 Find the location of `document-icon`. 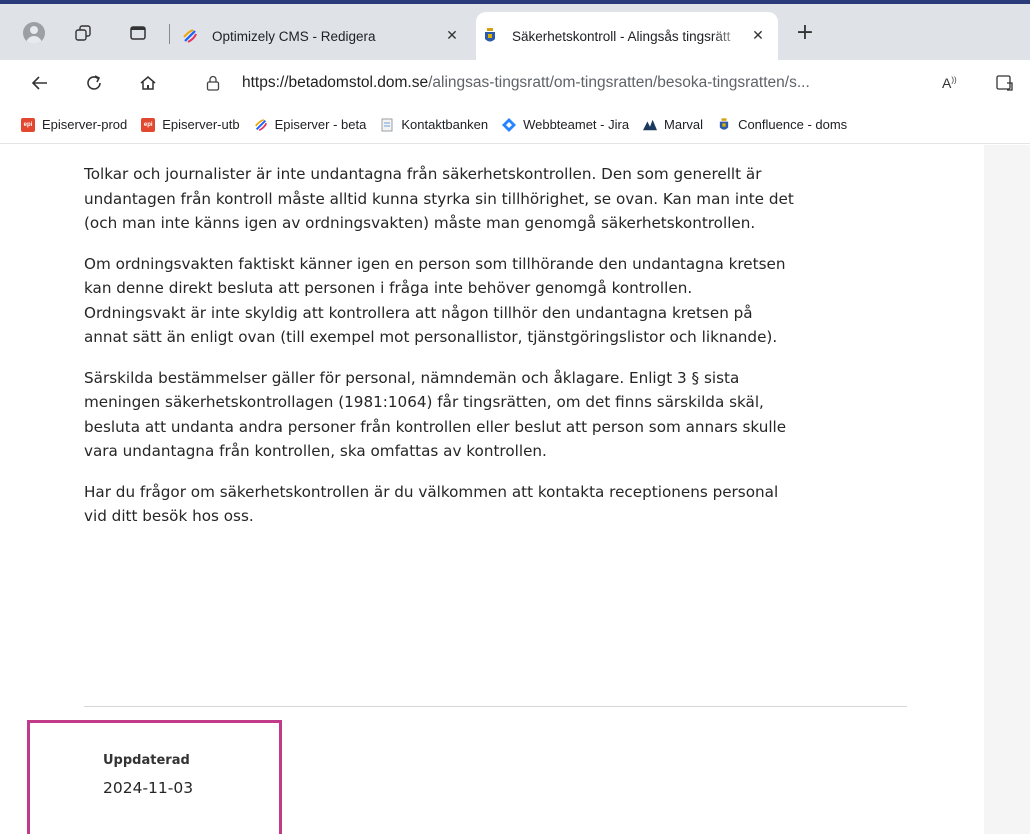

document-icon is located at coordinates (387, 125).